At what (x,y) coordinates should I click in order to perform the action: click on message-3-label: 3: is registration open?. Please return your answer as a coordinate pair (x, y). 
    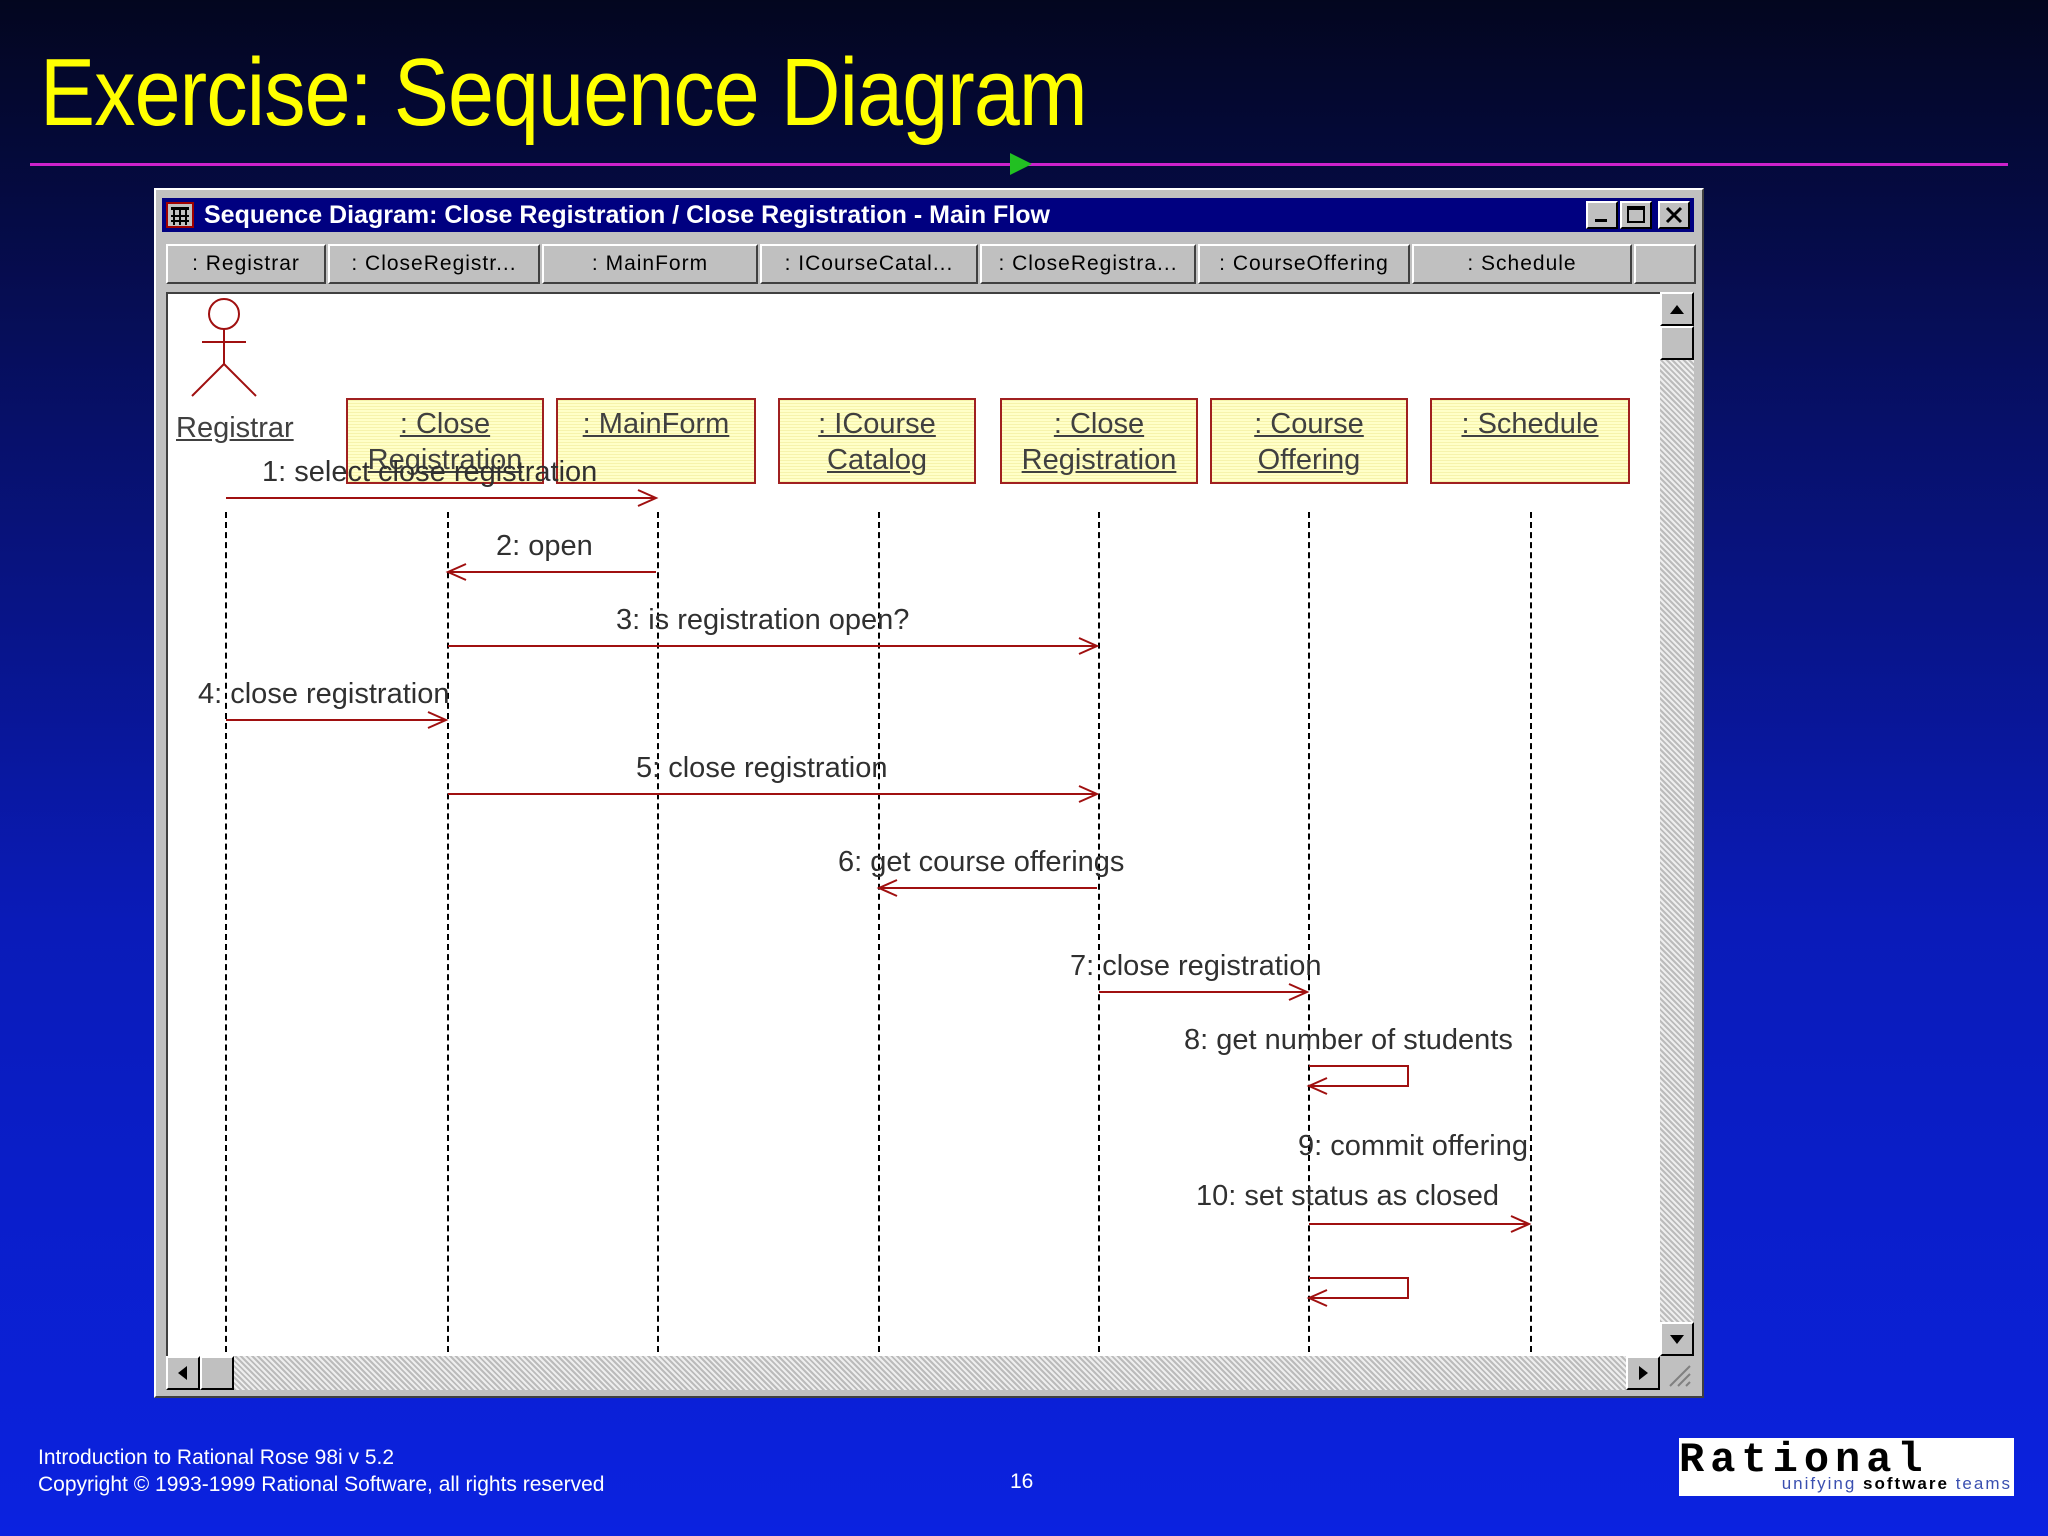
    Looking at the image, I should click on (762, 620).